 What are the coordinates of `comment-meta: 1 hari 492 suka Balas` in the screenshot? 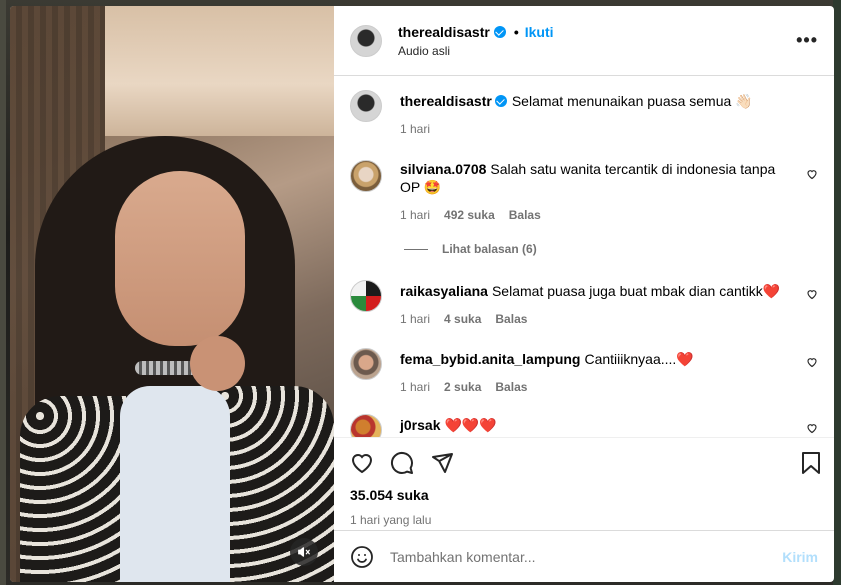 It's located at (595, 215).